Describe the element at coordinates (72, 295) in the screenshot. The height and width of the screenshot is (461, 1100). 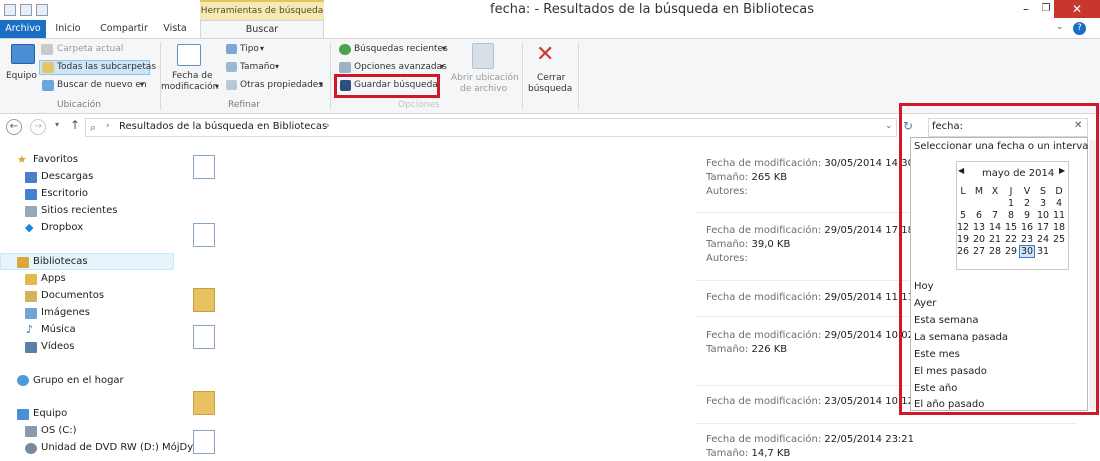
I see `nav-documentos: Documentos` at that location.